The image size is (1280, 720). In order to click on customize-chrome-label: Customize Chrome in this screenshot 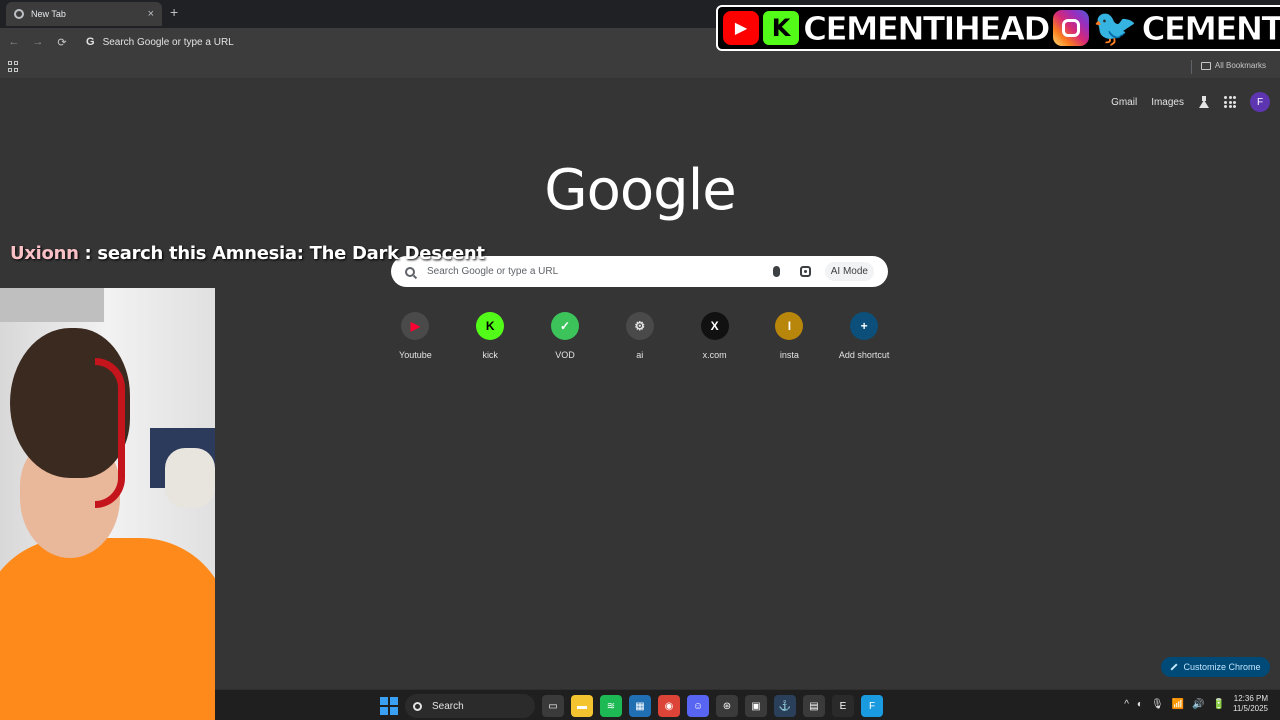, I will do `click(1222, 667)`.